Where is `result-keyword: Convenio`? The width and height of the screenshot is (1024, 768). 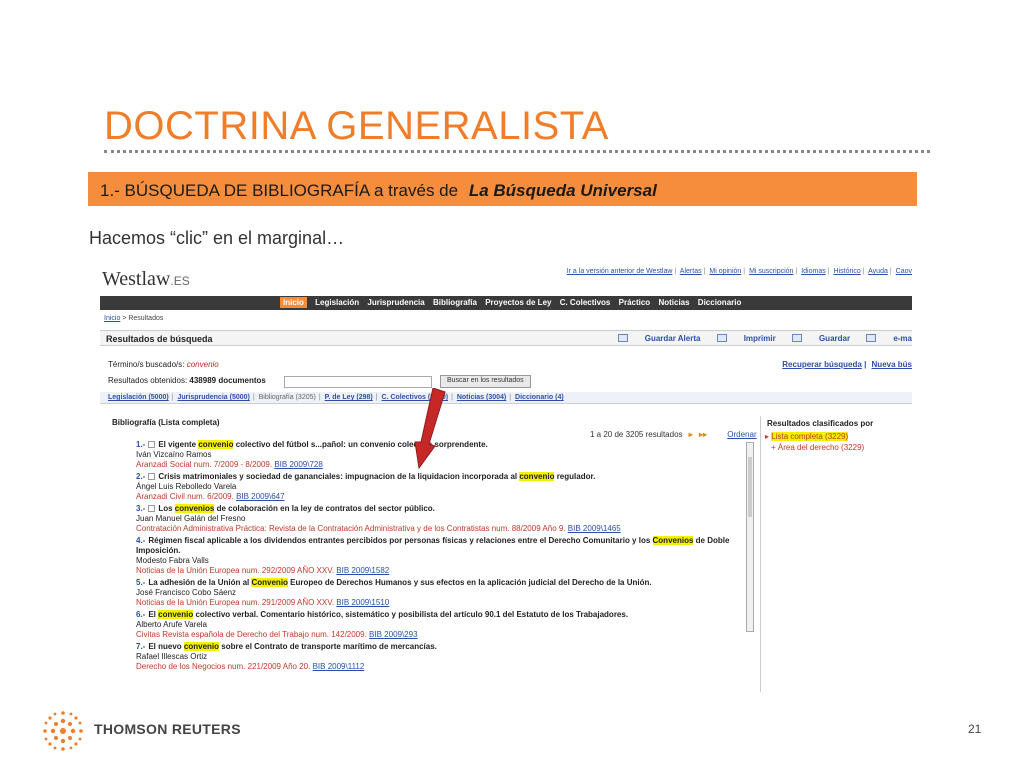
result-keyword: Convenio is located at coordinates (269, 582).